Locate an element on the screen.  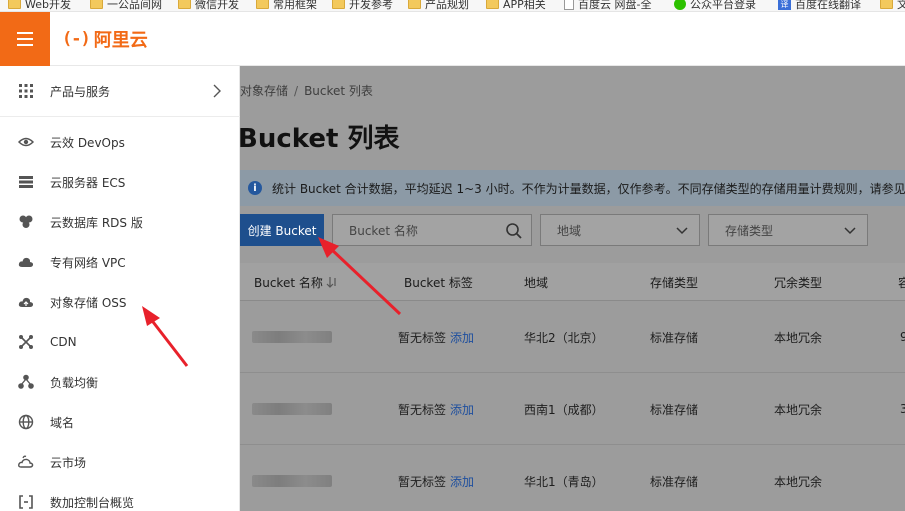
sidebar-item-label: 负载均衡 is located at coordinates (74, 382).